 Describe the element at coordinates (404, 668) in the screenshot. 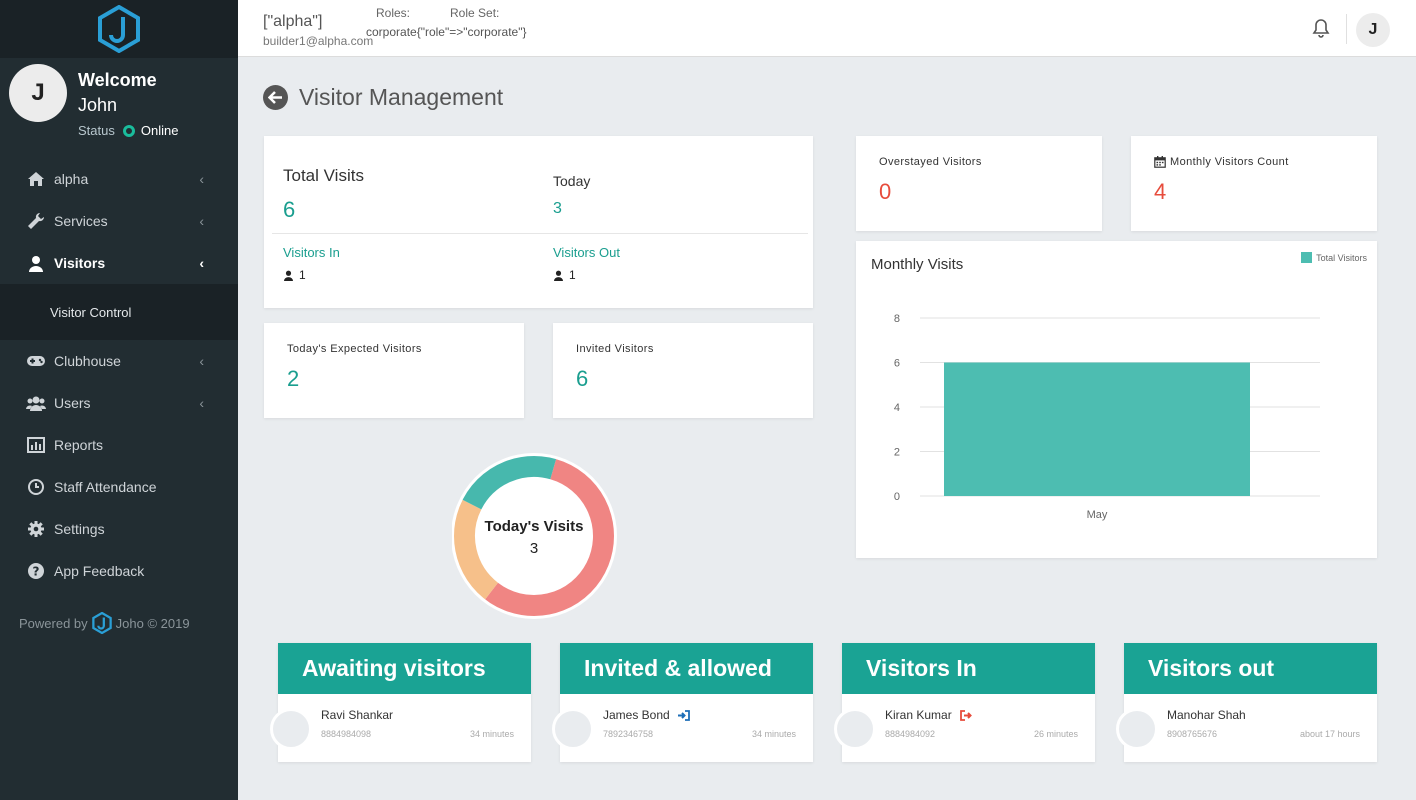

I see `panel-title: Awaiting visitors` at that location.